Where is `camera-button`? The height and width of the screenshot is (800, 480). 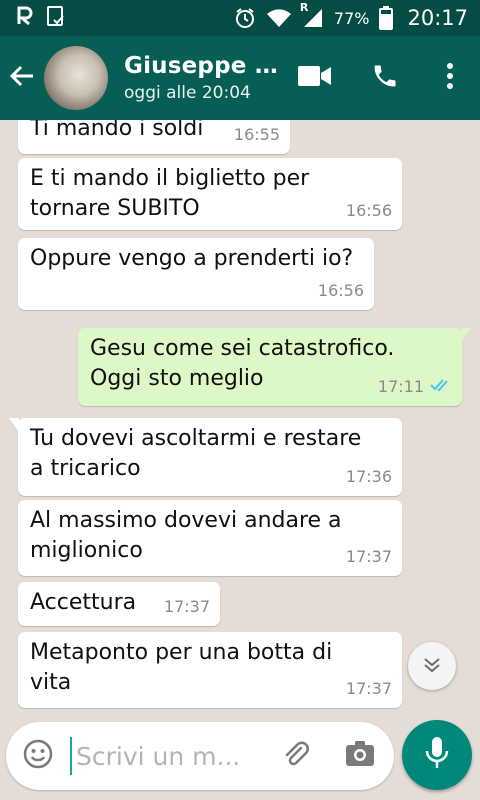
camera-button is located at coordinates (360, 756).